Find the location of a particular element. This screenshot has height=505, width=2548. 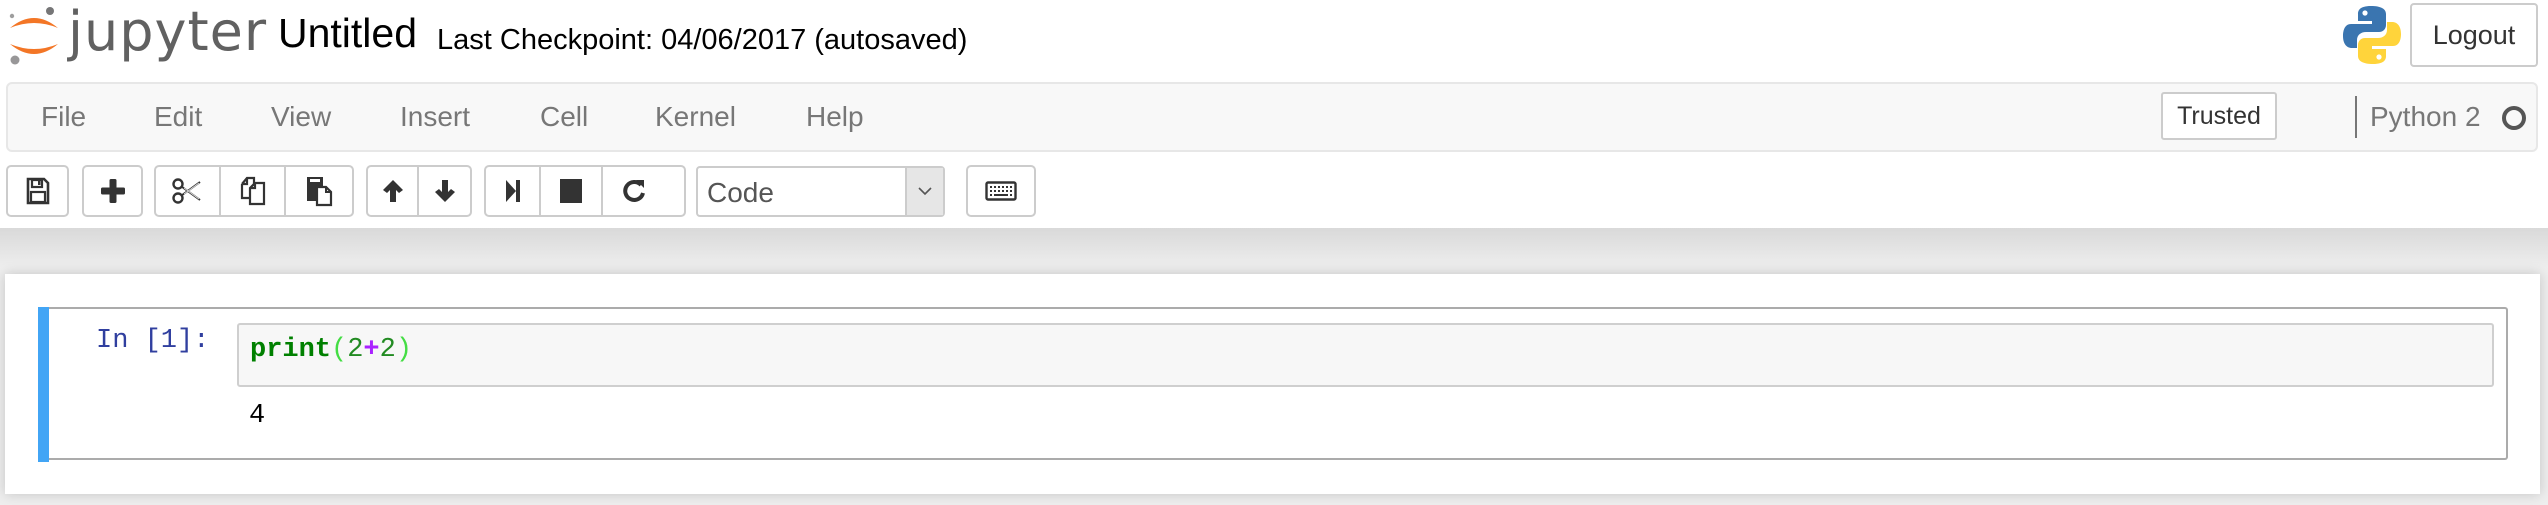

logout-button: Logout is located at coordinates (2474, 35).